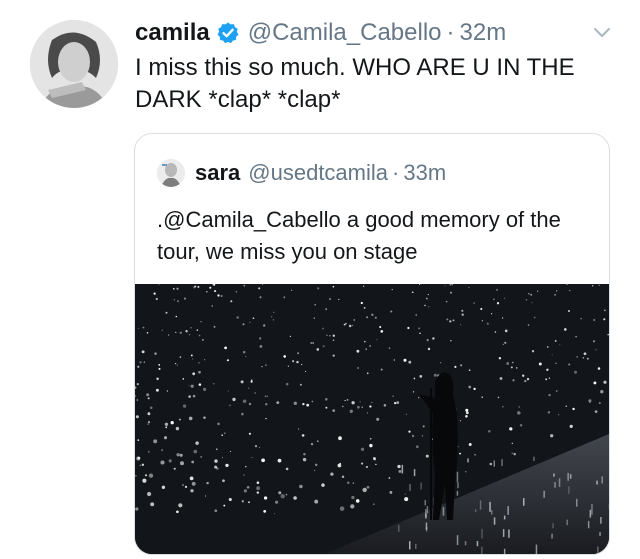 The width and height of the screenshot is (640, 559). What do you see at coordinates (345, 33) in the screenshot?
I see `user-handle: @Camila_Cabello` at bounding box center [345, 33].